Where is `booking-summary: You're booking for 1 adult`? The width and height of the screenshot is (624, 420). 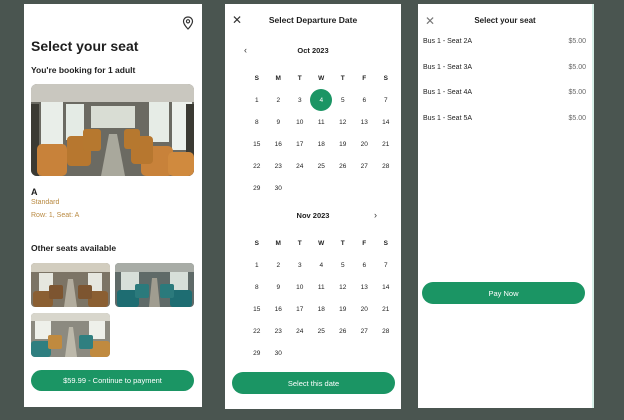 booking-summary: You're booking for 1 adult is located at coordinates (83, 70).